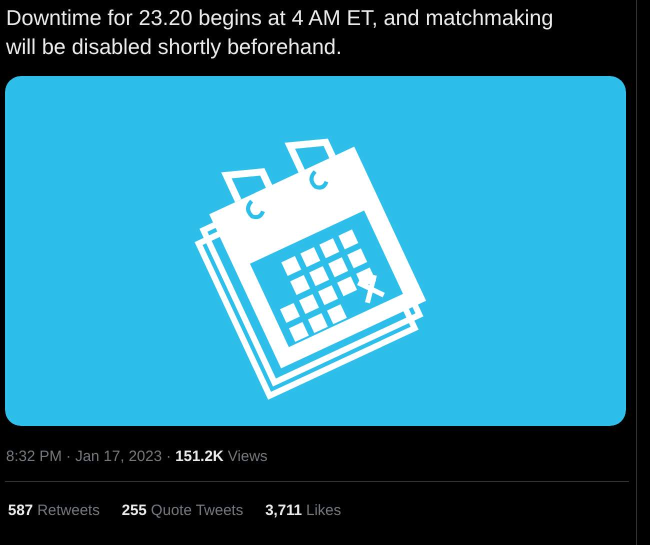 Image resolution: width=650 pixels, height=545 pixels. What do you see at coordinates (183, 510) in the screenshot?
I see `stat-link: 255 Quote Tweets` at bounding box center [183, 510].